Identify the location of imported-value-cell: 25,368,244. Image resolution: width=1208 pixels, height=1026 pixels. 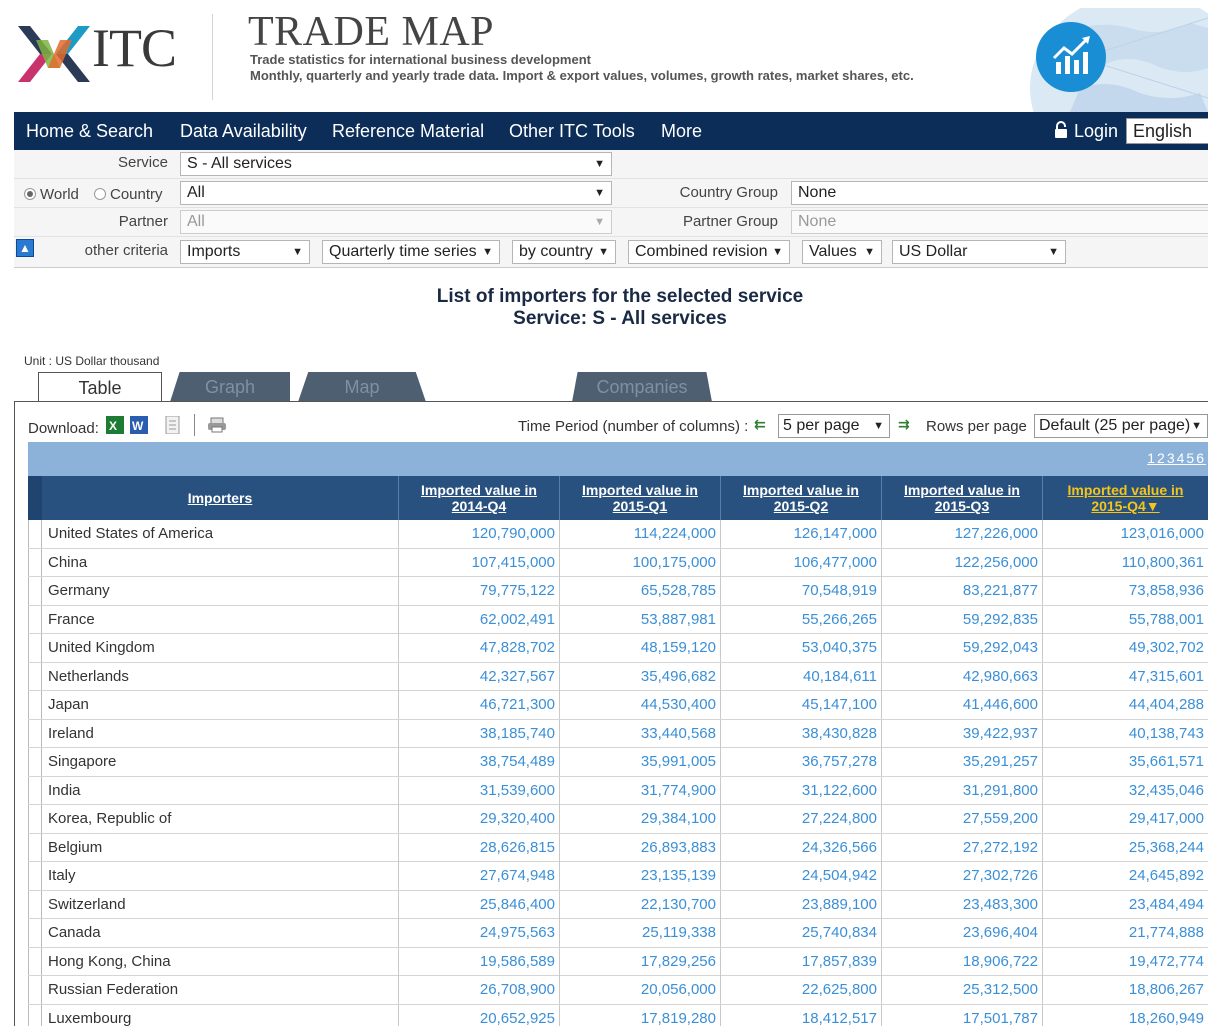
(1125, 847).